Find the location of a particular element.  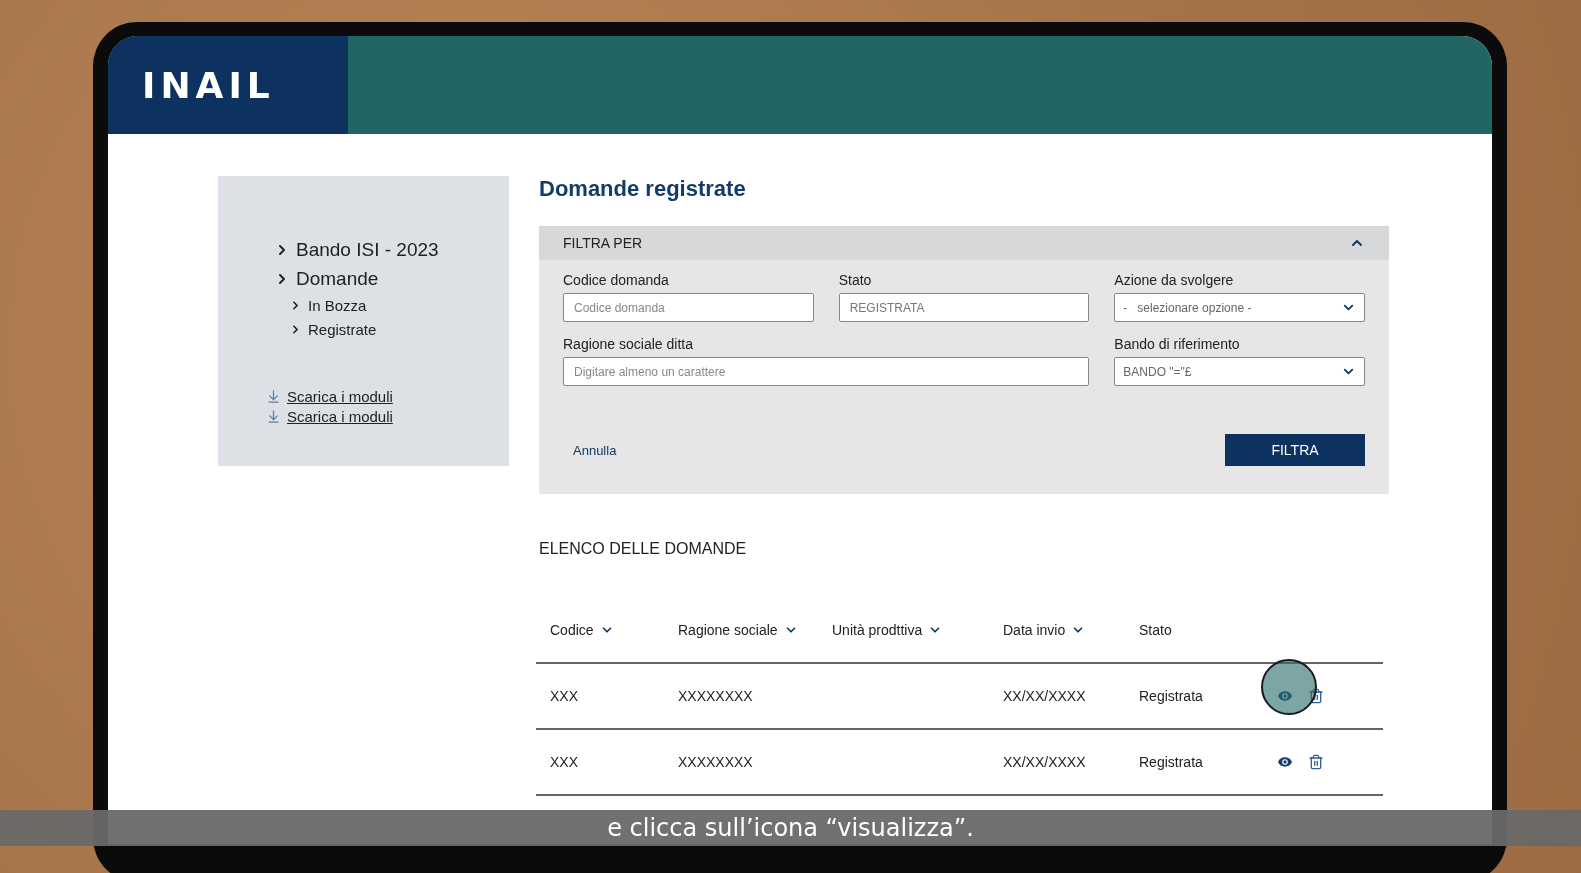

input-field: REGISTRATA is located at coordinates (964, 307).